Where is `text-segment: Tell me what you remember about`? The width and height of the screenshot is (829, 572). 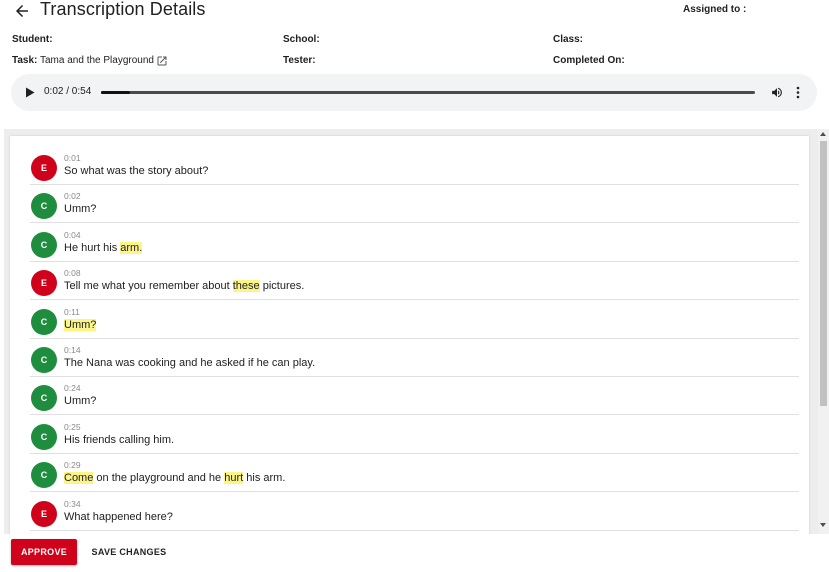
text-segment: Tell me what you remember about is located at coordinates (148, 286).